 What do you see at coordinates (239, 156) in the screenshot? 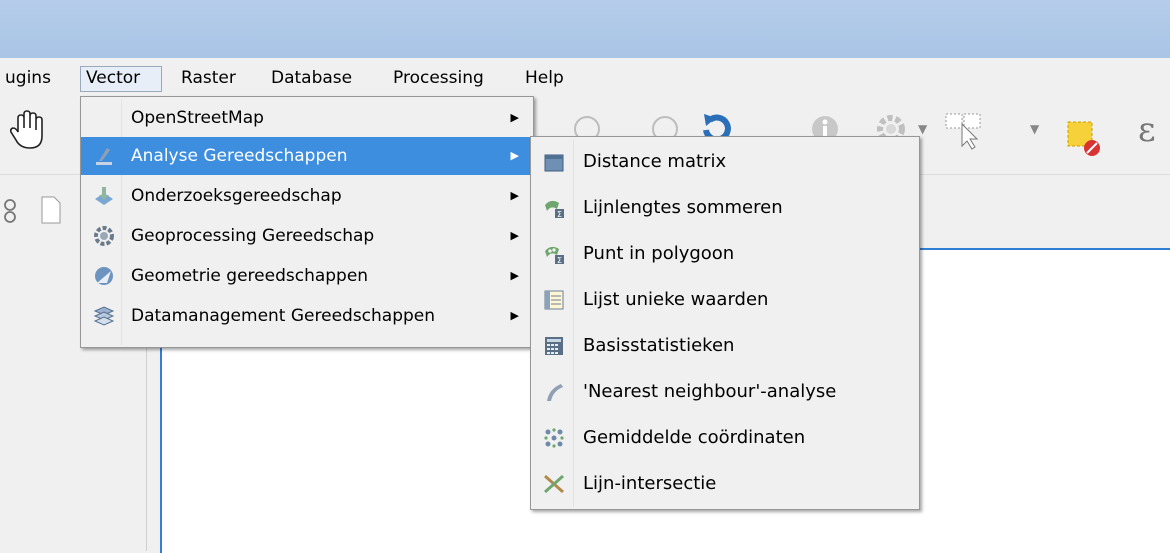
I see `menu-item-label: Analyse Gereedschappen` at bounding box center [239, 156].